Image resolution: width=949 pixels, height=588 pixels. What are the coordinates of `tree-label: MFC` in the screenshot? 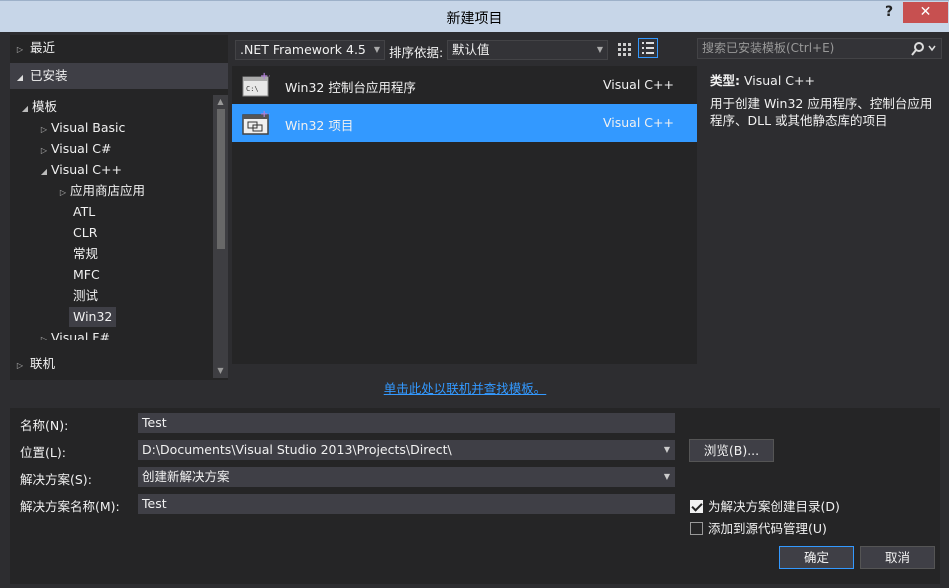 It's located at (86, 274).